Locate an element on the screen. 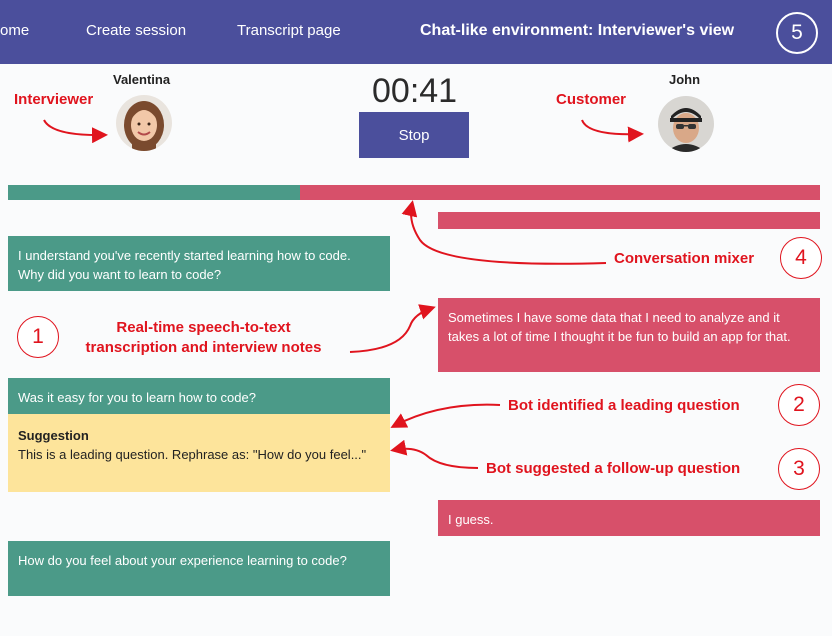  step-number-badge: 5 is located at coordinates (797, 33).